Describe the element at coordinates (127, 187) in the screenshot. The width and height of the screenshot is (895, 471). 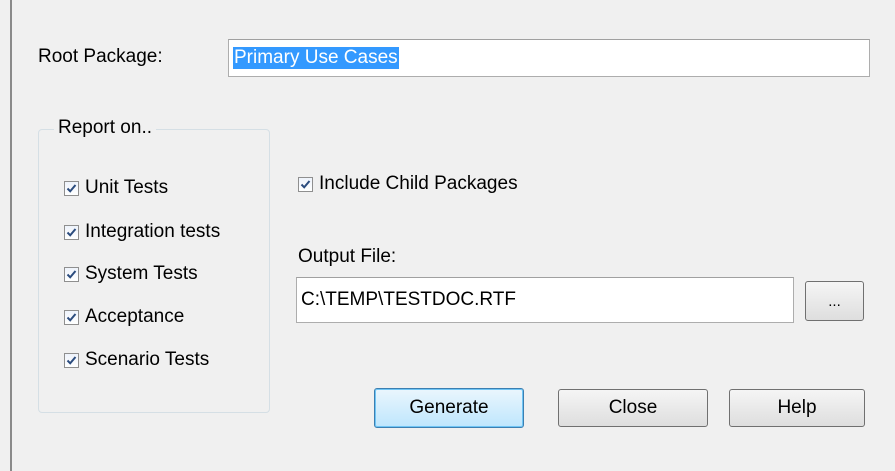
I see `unit-tests-label: Unit Tests` at that location.